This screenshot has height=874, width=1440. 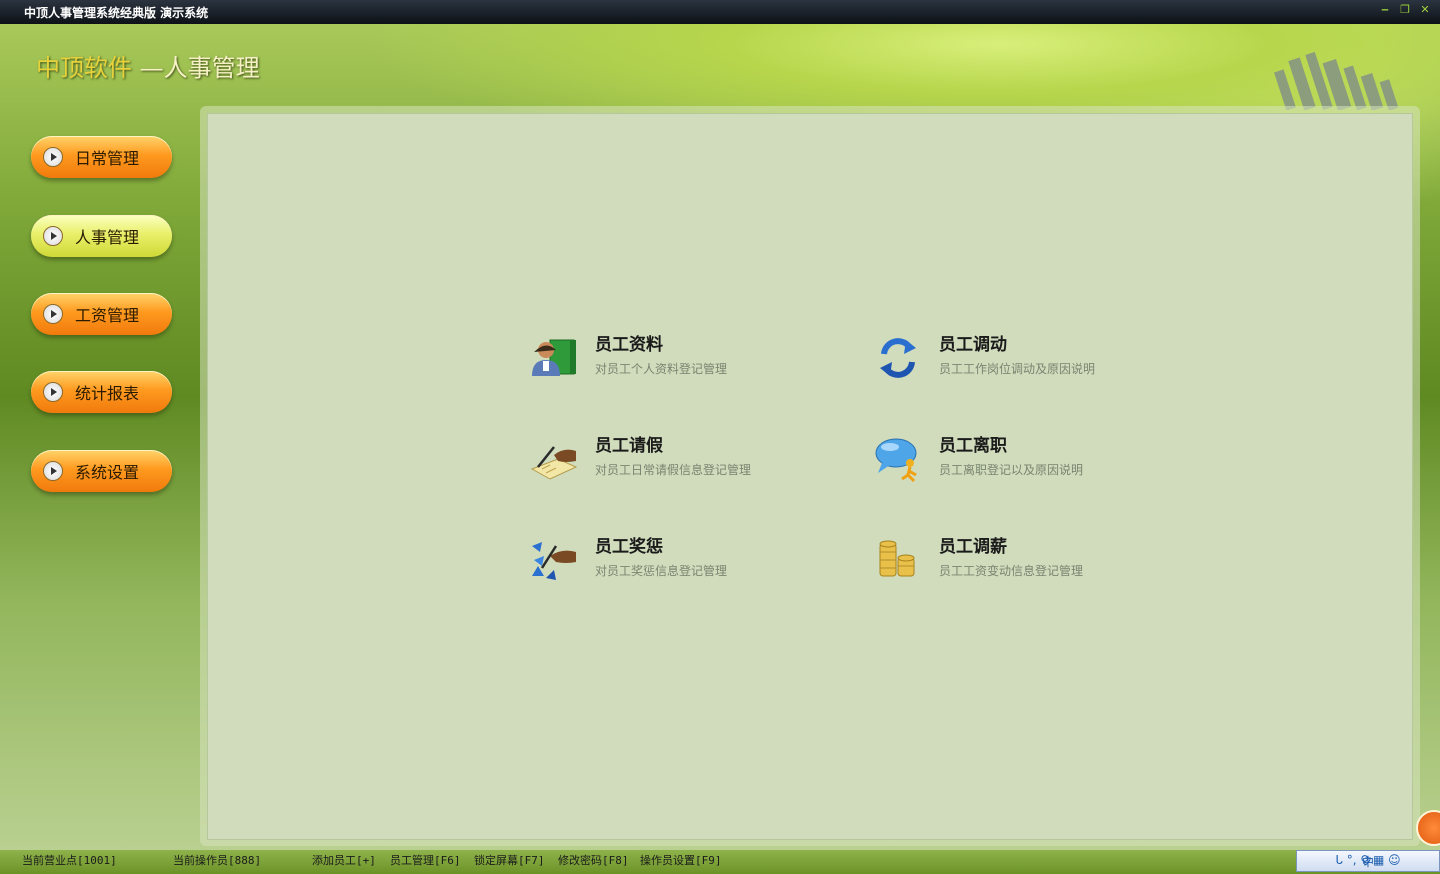 I want to click on sidebar-item-settings: 系统设置, so click(x=101, y=471).